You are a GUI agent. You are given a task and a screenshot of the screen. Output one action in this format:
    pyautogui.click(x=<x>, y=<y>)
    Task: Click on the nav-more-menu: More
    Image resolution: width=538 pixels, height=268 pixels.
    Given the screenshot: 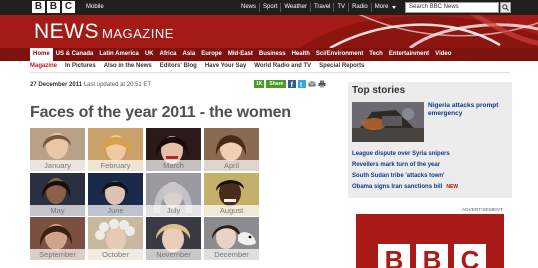 What is the action you would take?
    pyautogui.click(x=385, y=7)
    